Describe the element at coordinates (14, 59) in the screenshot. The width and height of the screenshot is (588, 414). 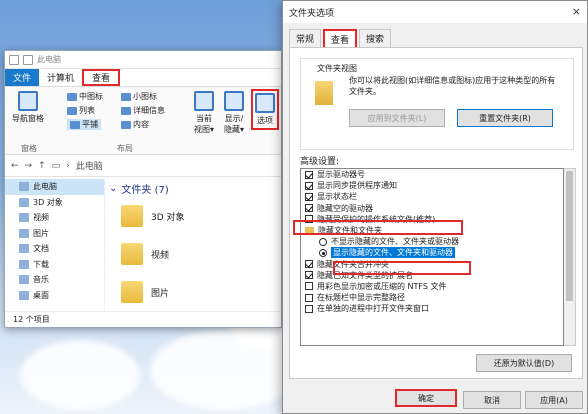
I see `quick-access-properties-icon` at that location.